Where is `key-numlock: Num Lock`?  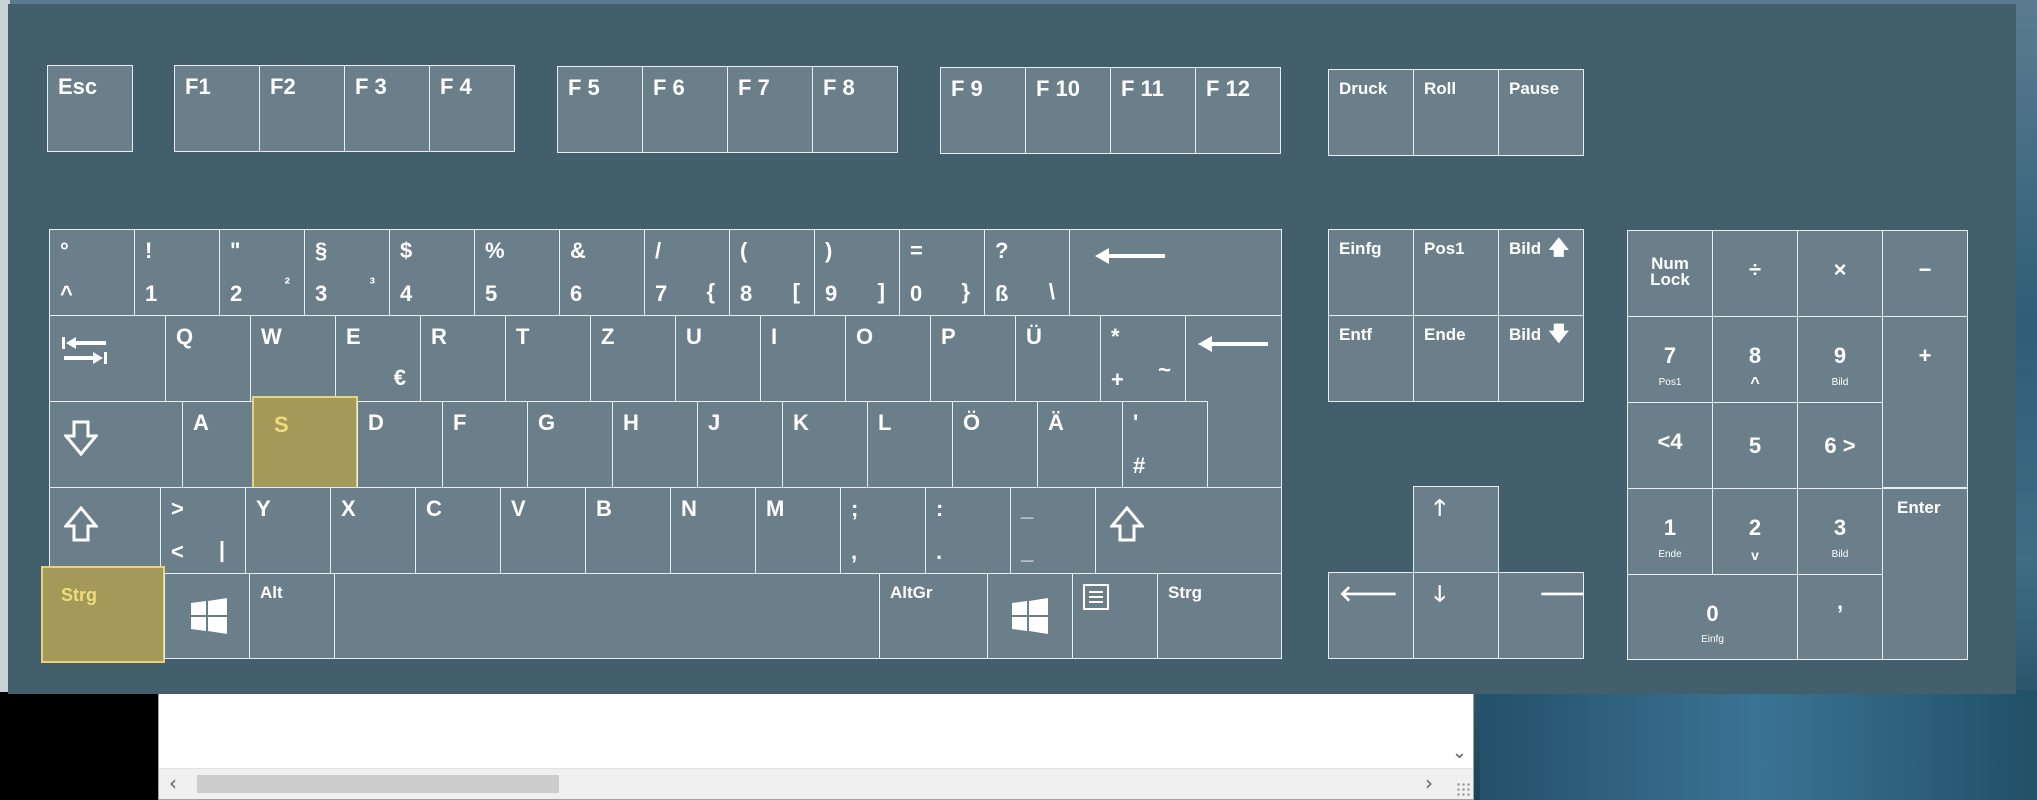
key-numlock: Num Lock is located at coordinates (1670, 273).